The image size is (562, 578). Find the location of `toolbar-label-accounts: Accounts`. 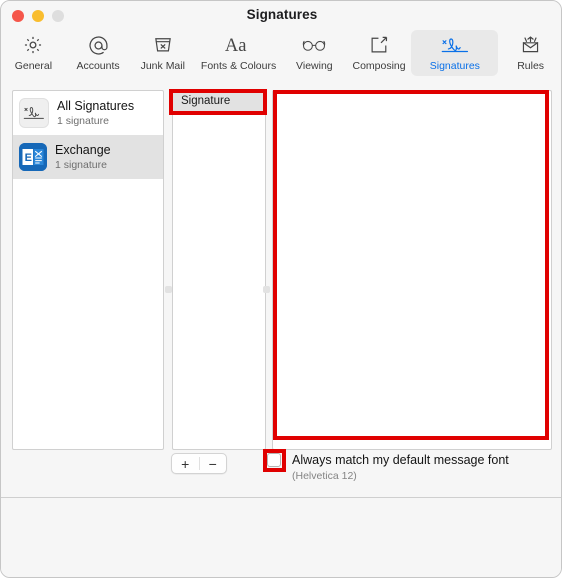

toolbar-label-accounts: Accounts is located at coordinates (98, 66).